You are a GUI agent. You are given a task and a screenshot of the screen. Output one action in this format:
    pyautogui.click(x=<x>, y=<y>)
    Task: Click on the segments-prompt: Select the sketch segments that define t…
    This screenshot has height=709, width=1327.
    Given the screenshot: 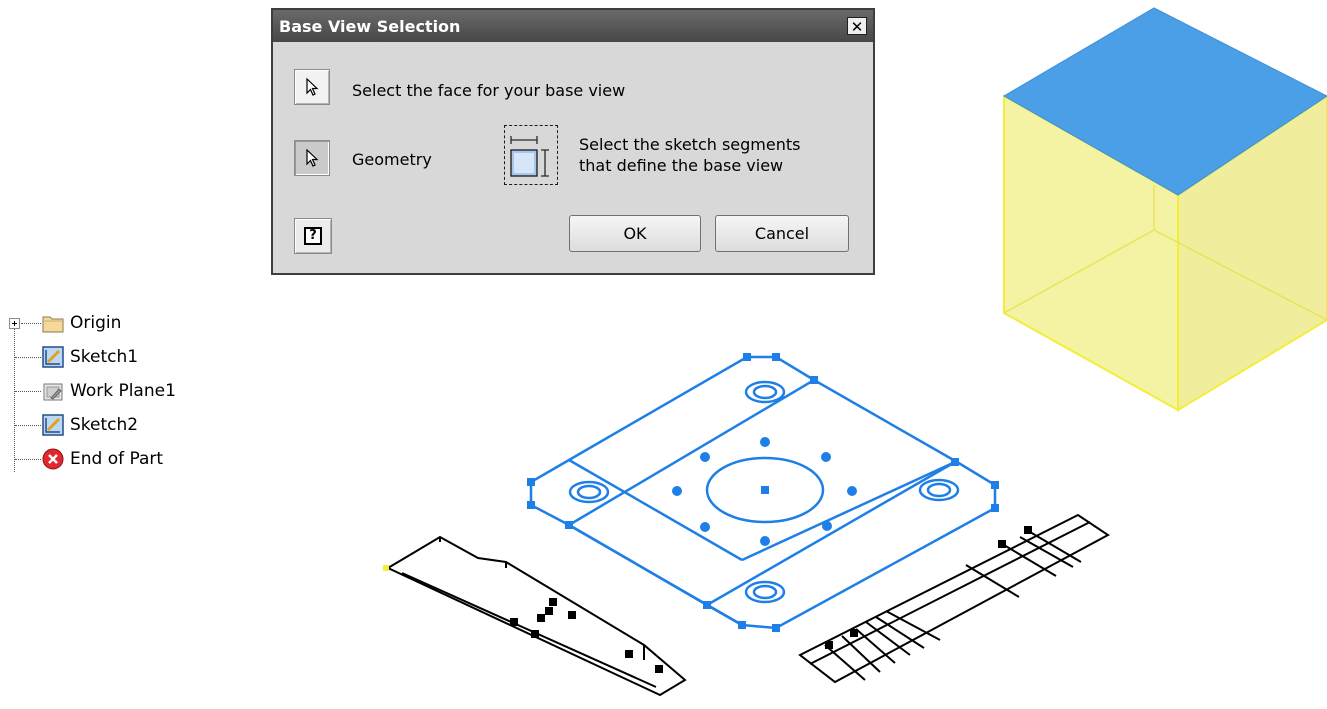 What is the action you would take?
    pyautogui.click(x=689, y=155)
    